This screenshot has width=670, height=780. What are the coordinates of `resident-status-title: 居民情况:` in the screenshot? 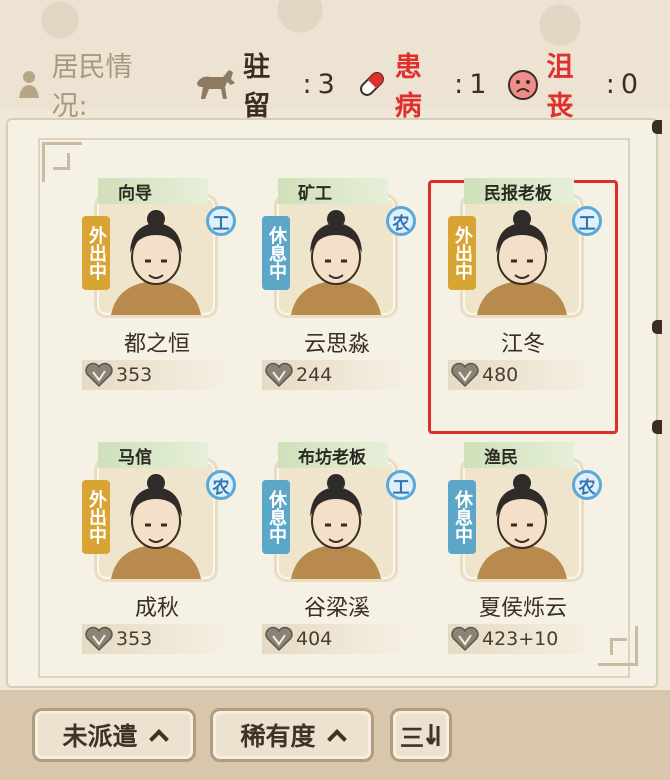 It's located at (92, 87).